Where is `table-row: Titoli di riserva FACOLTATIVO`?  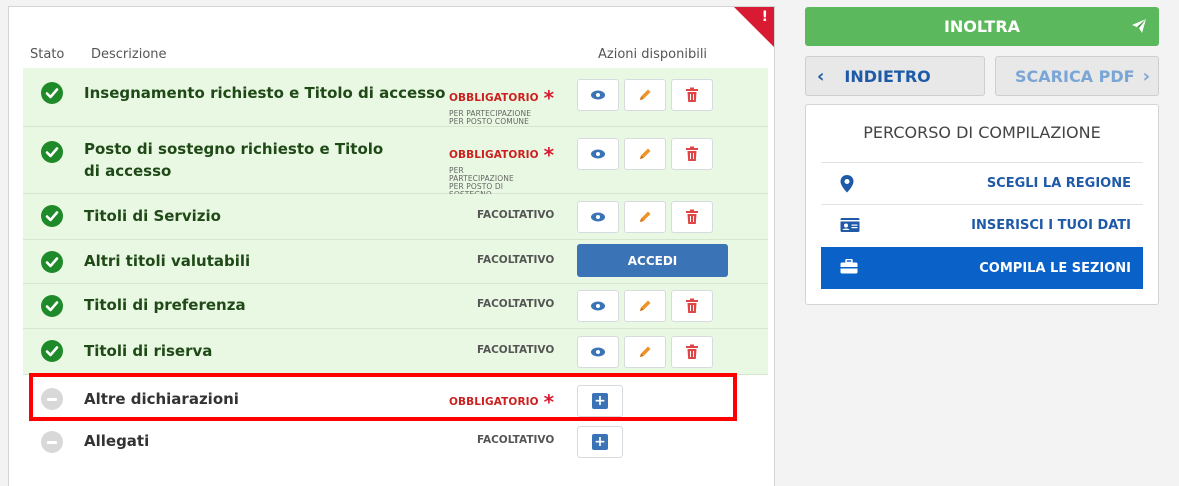
table-row: Titoli di riserva FACOLTATIVO is located at coordinates (395, 352).